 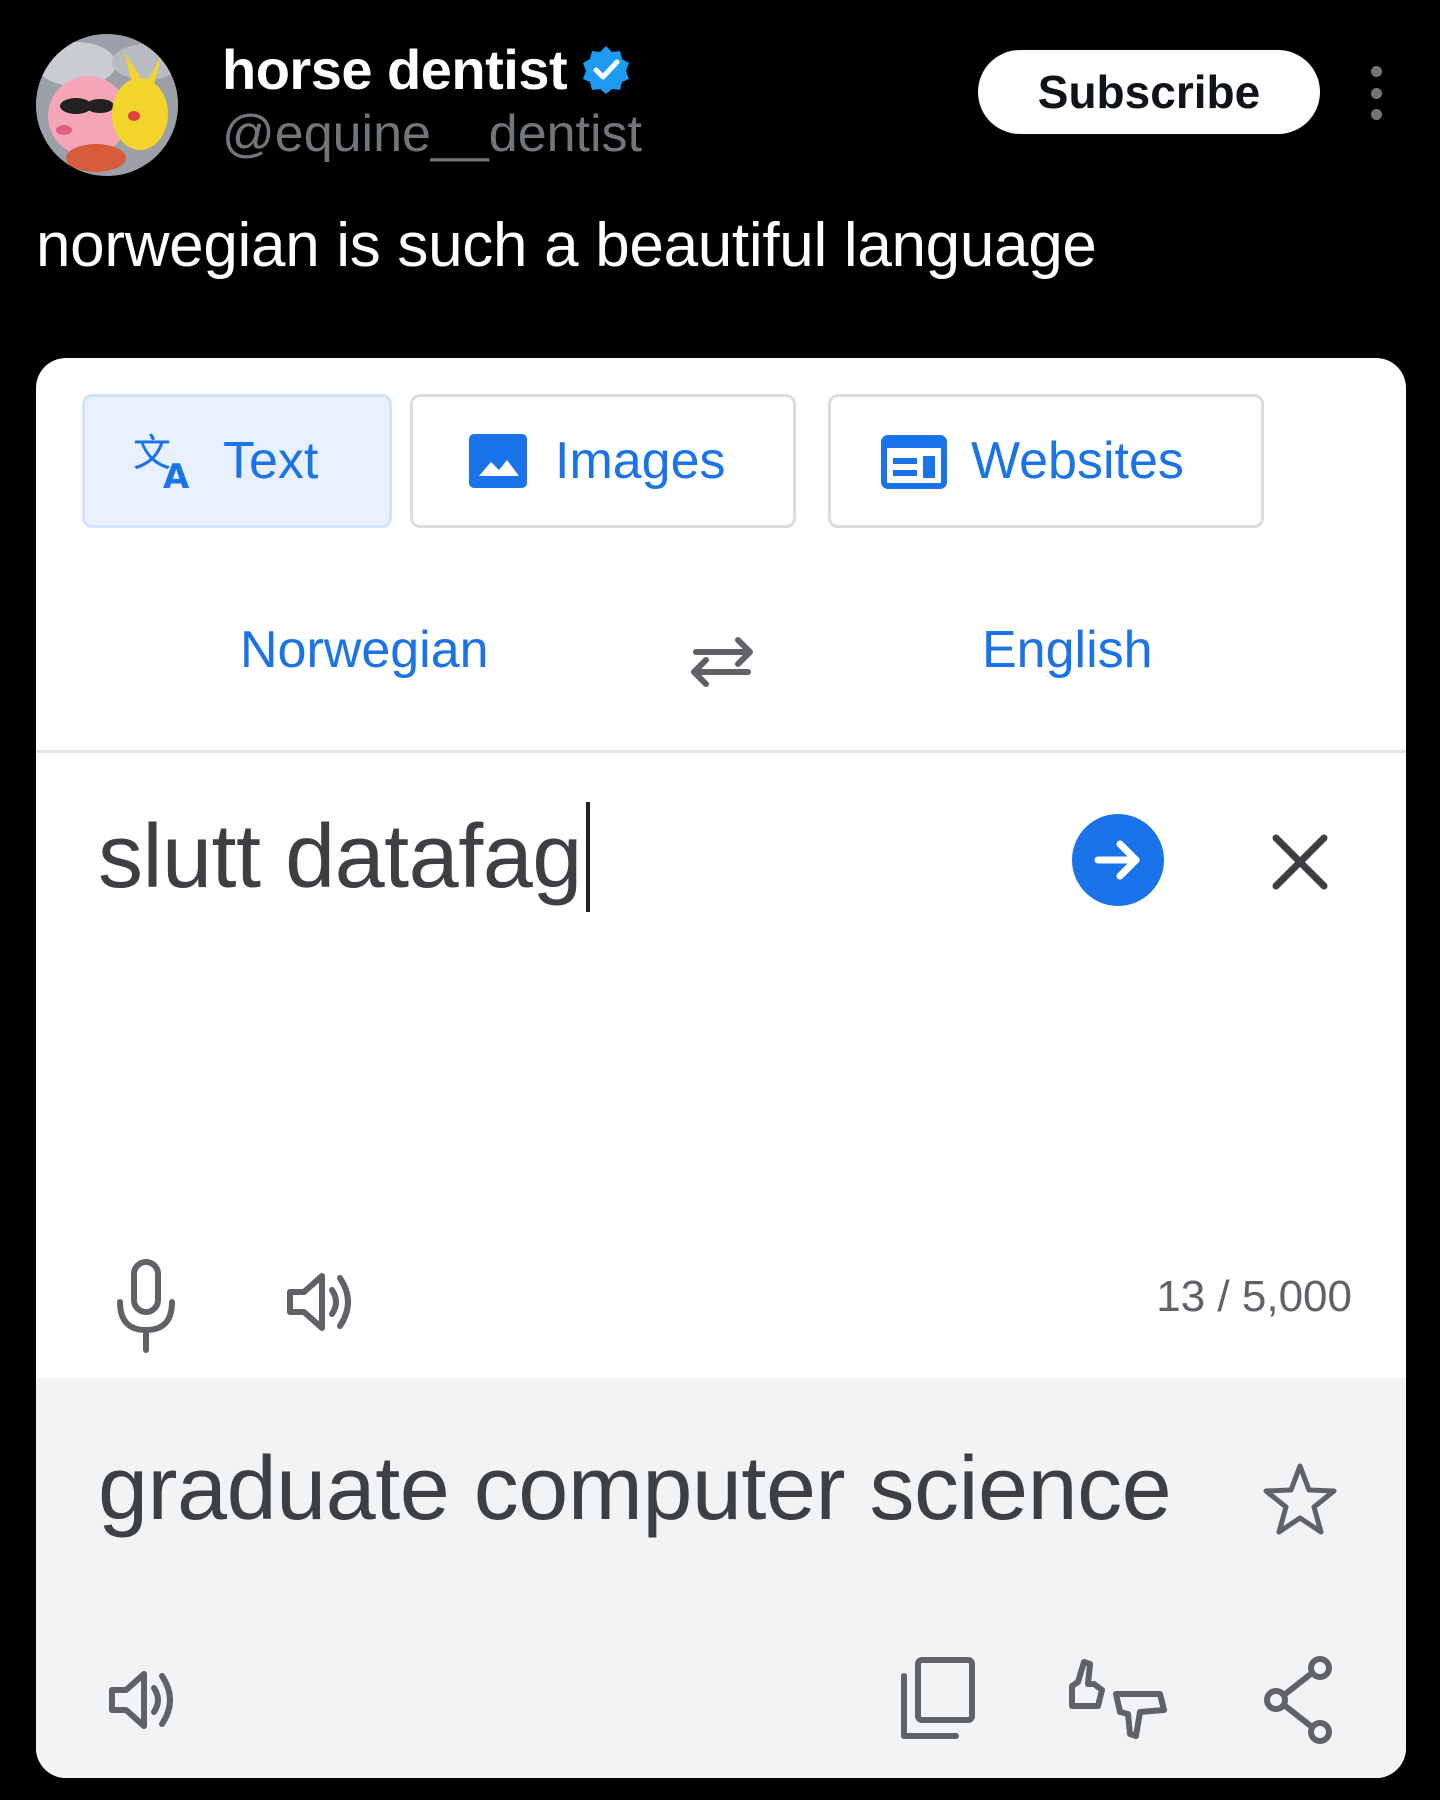 I want to click on target-language-selector: English, so click(x=1067, y=650).